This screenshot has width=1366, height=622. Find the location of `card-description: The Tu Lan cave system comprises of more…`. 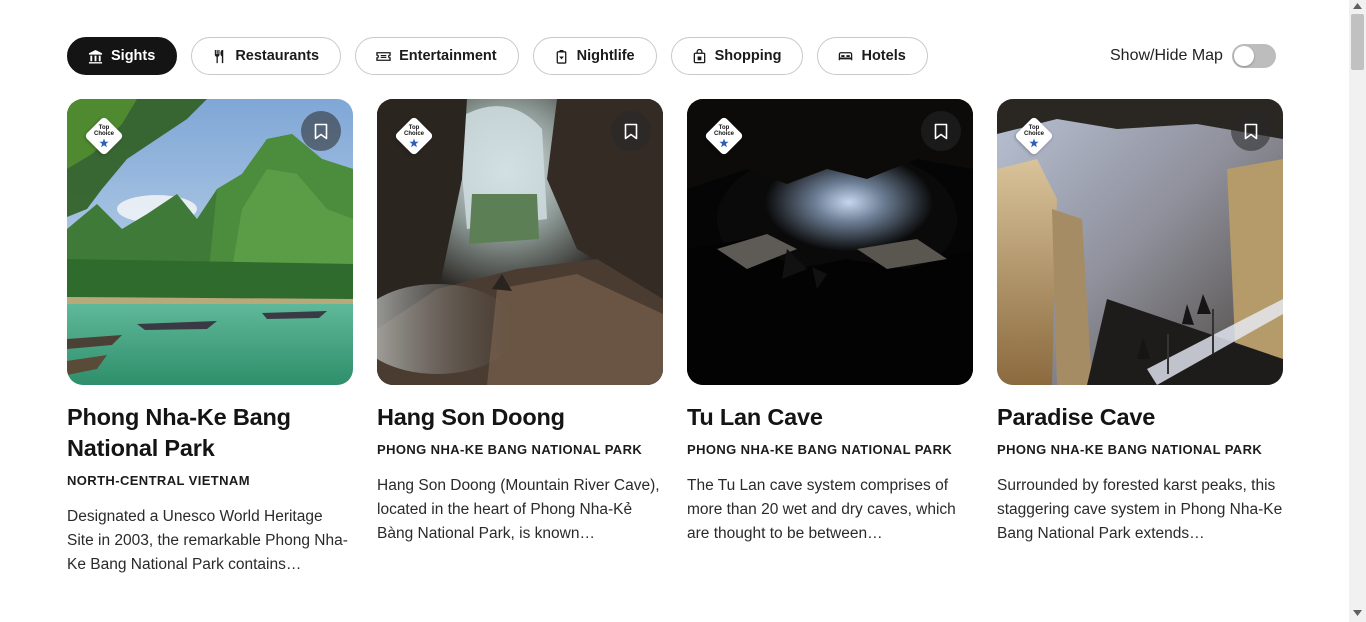

card-description: The Tu Lan cave system comprises of more… is located at coordinates (821, 509).